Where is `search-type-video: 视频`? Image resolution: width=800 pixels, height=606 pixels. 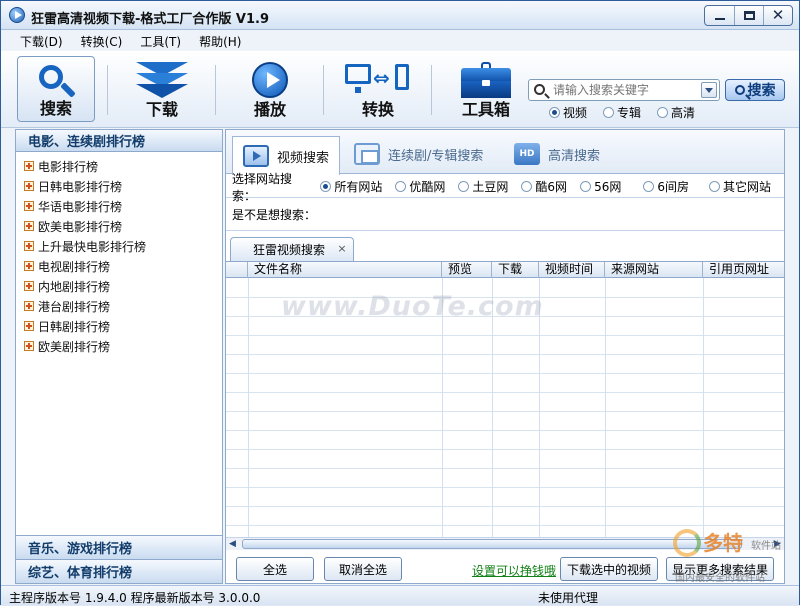 search-type-video: 视频 is located at coordinates (568, 112).